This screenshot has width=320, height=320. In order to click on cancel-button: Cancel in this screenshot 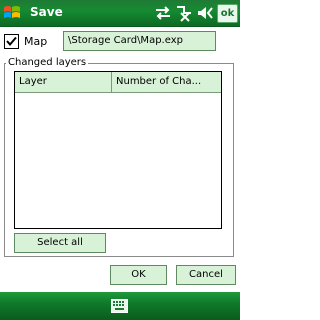, I will do `click(206, 275)`.